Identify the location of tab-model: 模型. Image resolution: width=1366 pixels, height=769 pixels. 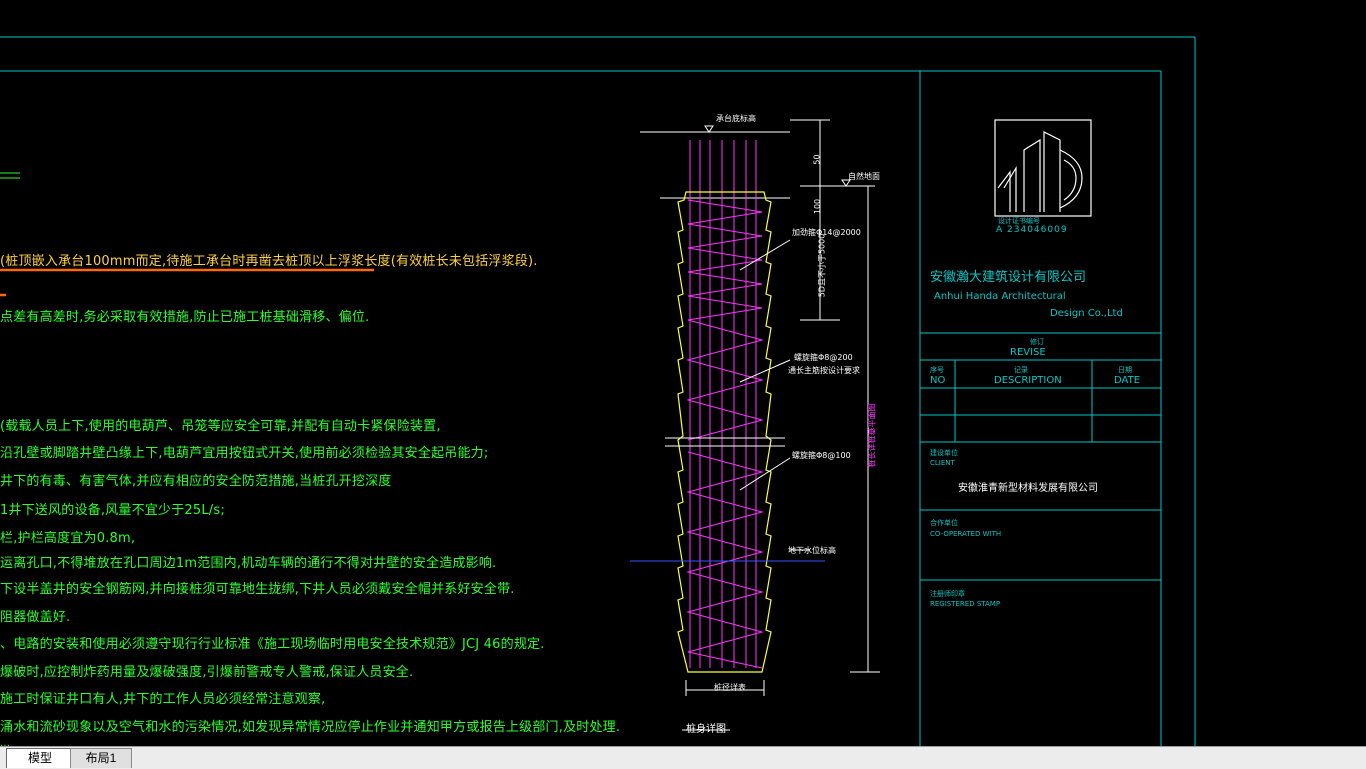
(40, 758).